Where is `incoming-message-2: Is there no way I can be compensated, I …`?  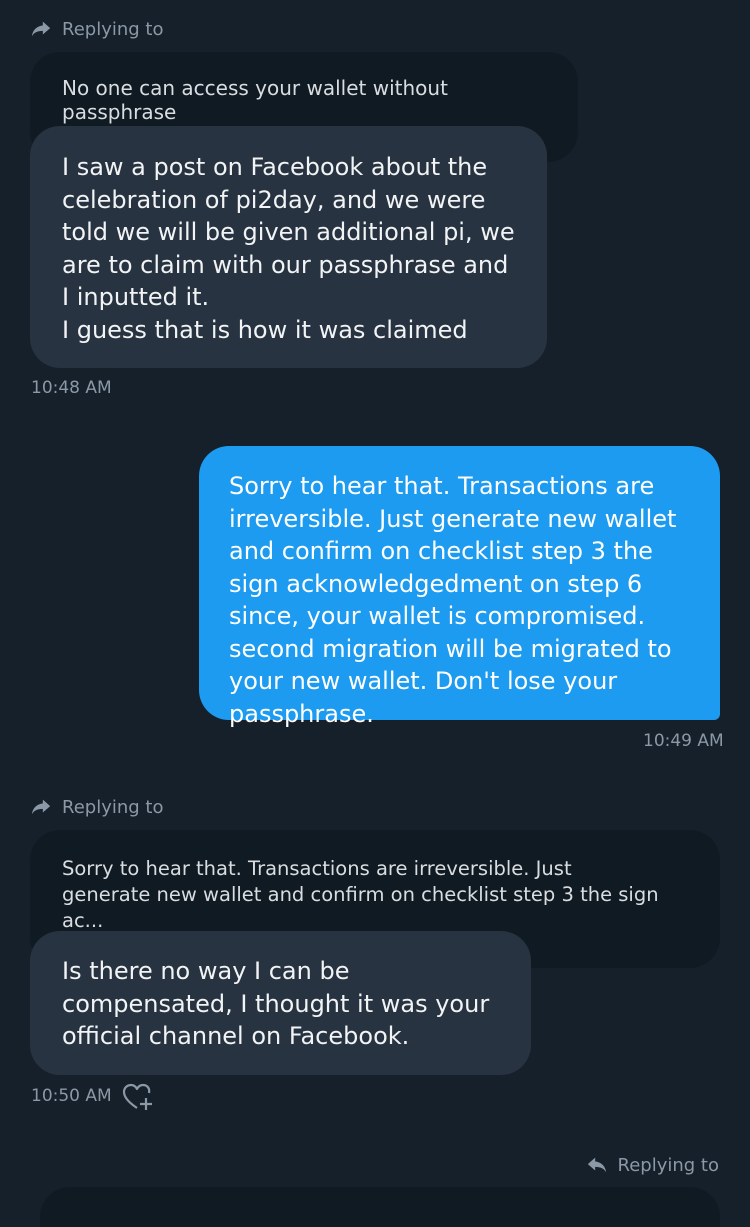
incoming-message-2: Is there no way I can be compensated, I … is located at coordinates (280, 1003).